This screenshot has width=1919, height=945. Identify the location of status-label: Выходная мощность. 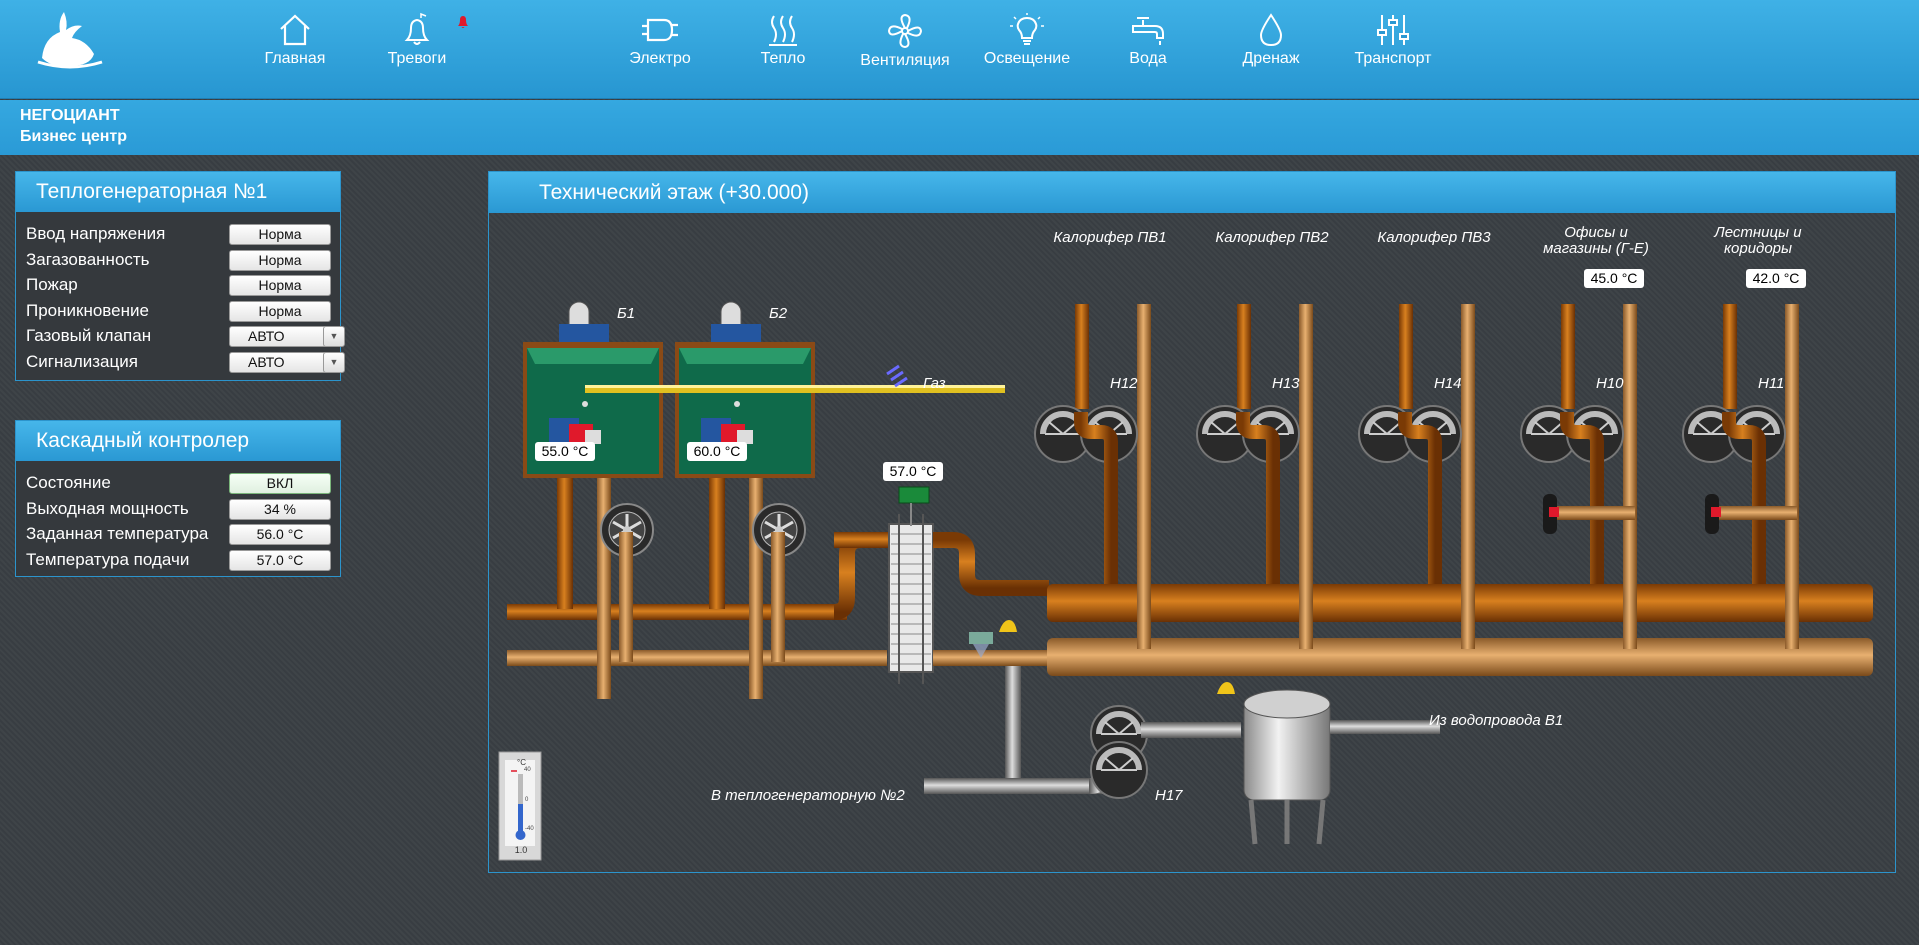
(107, 508).